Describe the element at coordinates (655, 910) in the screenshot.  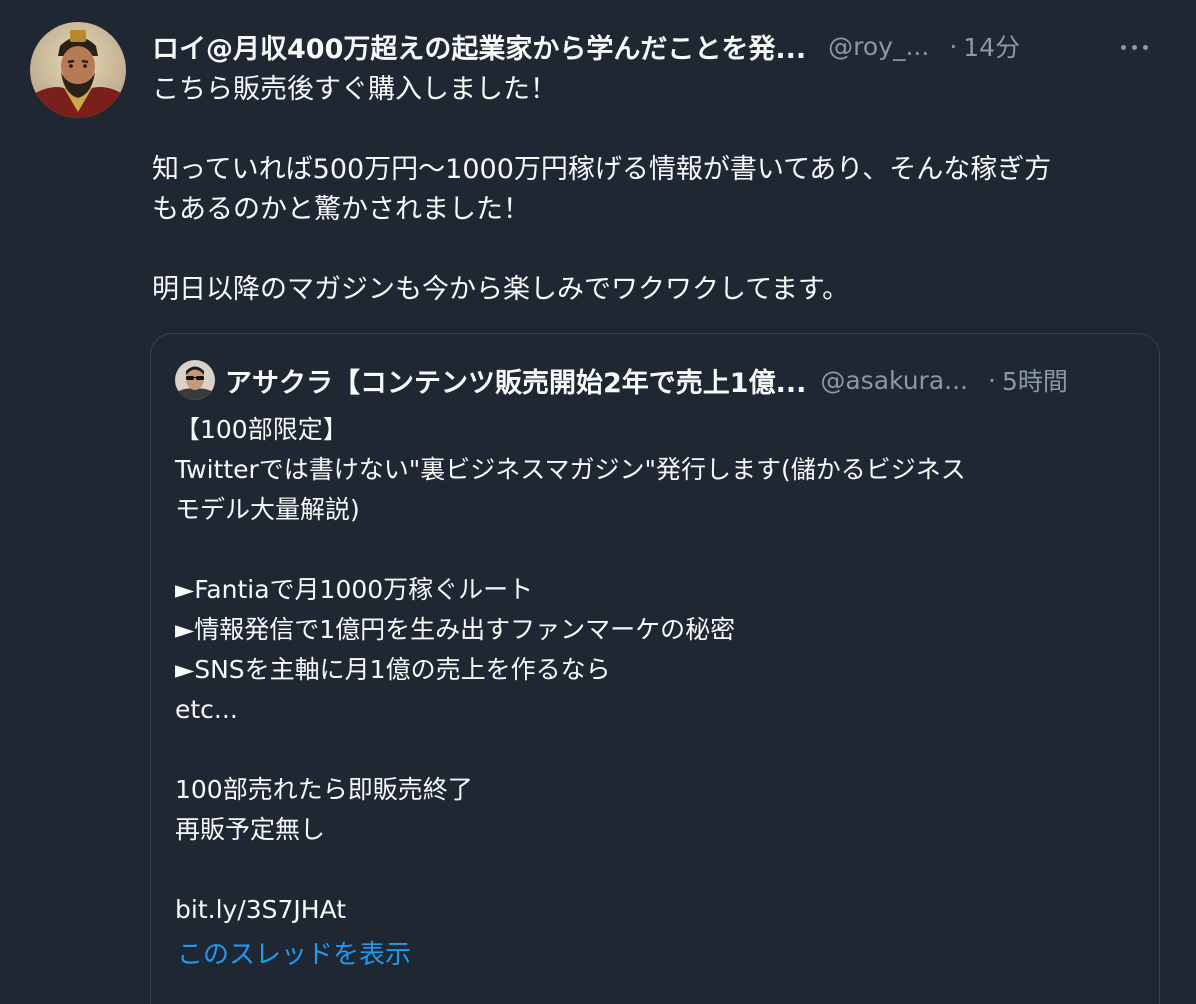
I see `quoted-link-text: bit.ly/3S7JHAt` at that location.